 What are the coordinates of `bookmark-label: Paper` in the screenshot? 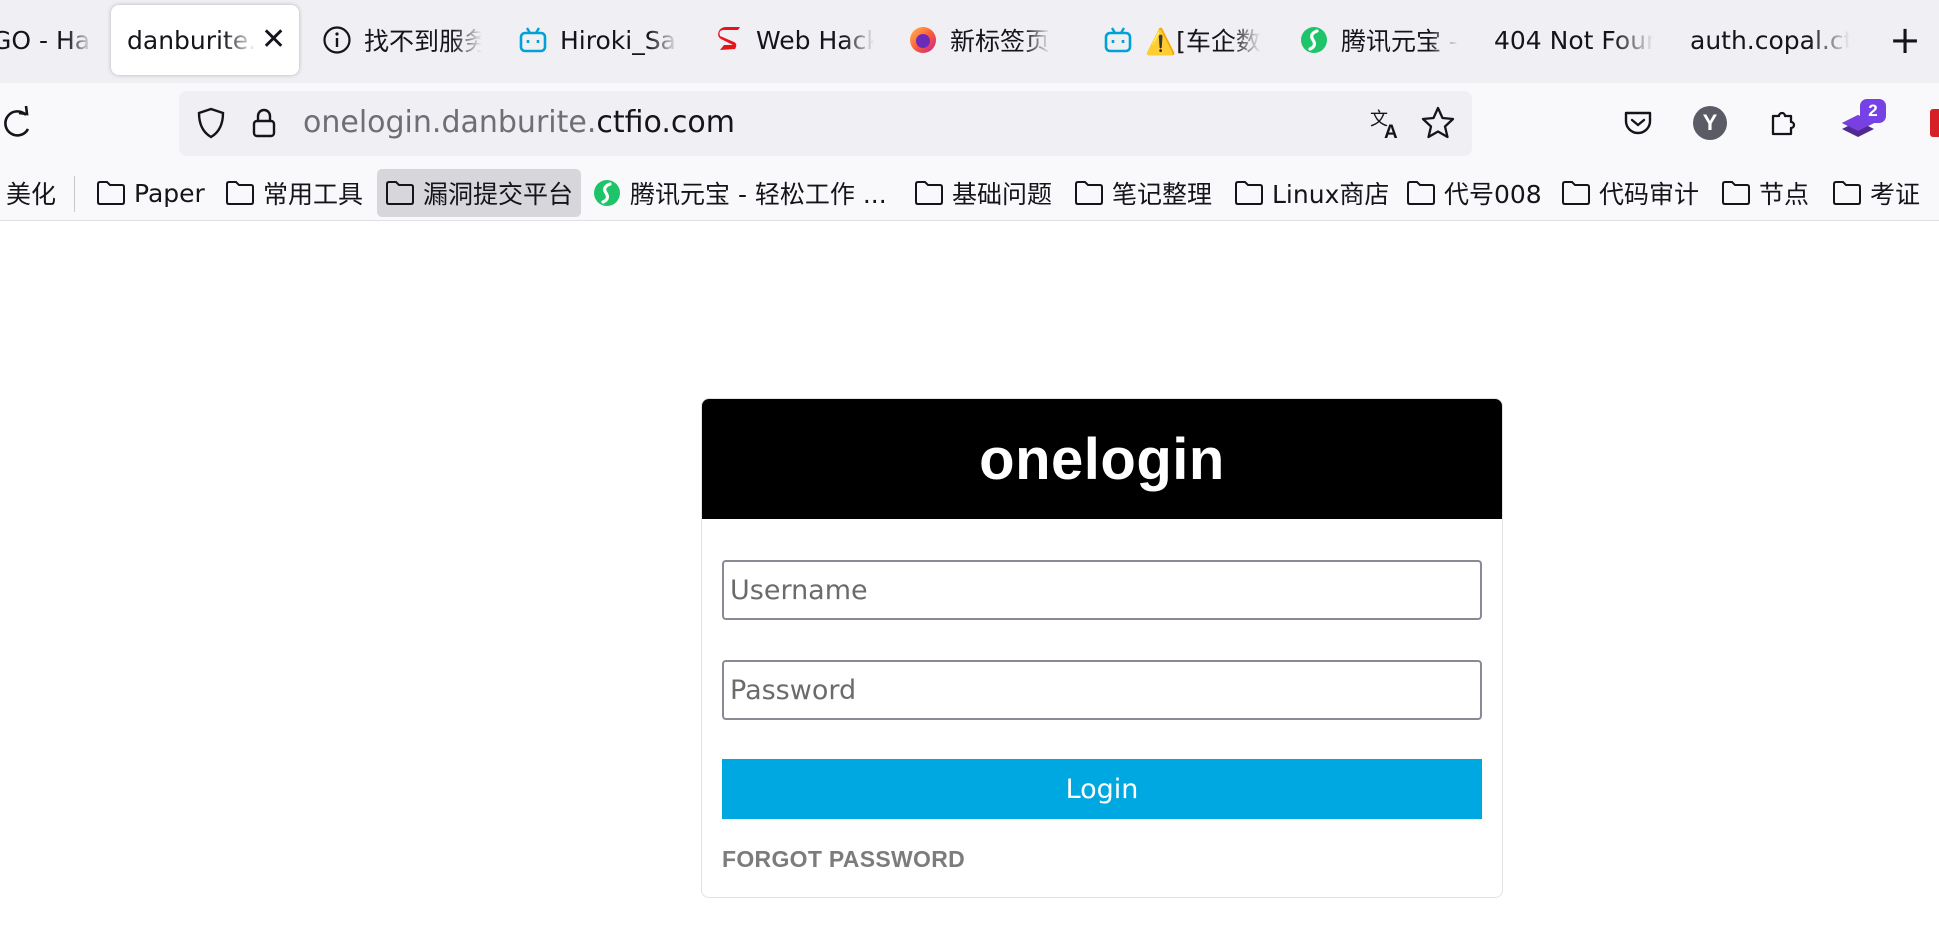 It's located at (169, 193).